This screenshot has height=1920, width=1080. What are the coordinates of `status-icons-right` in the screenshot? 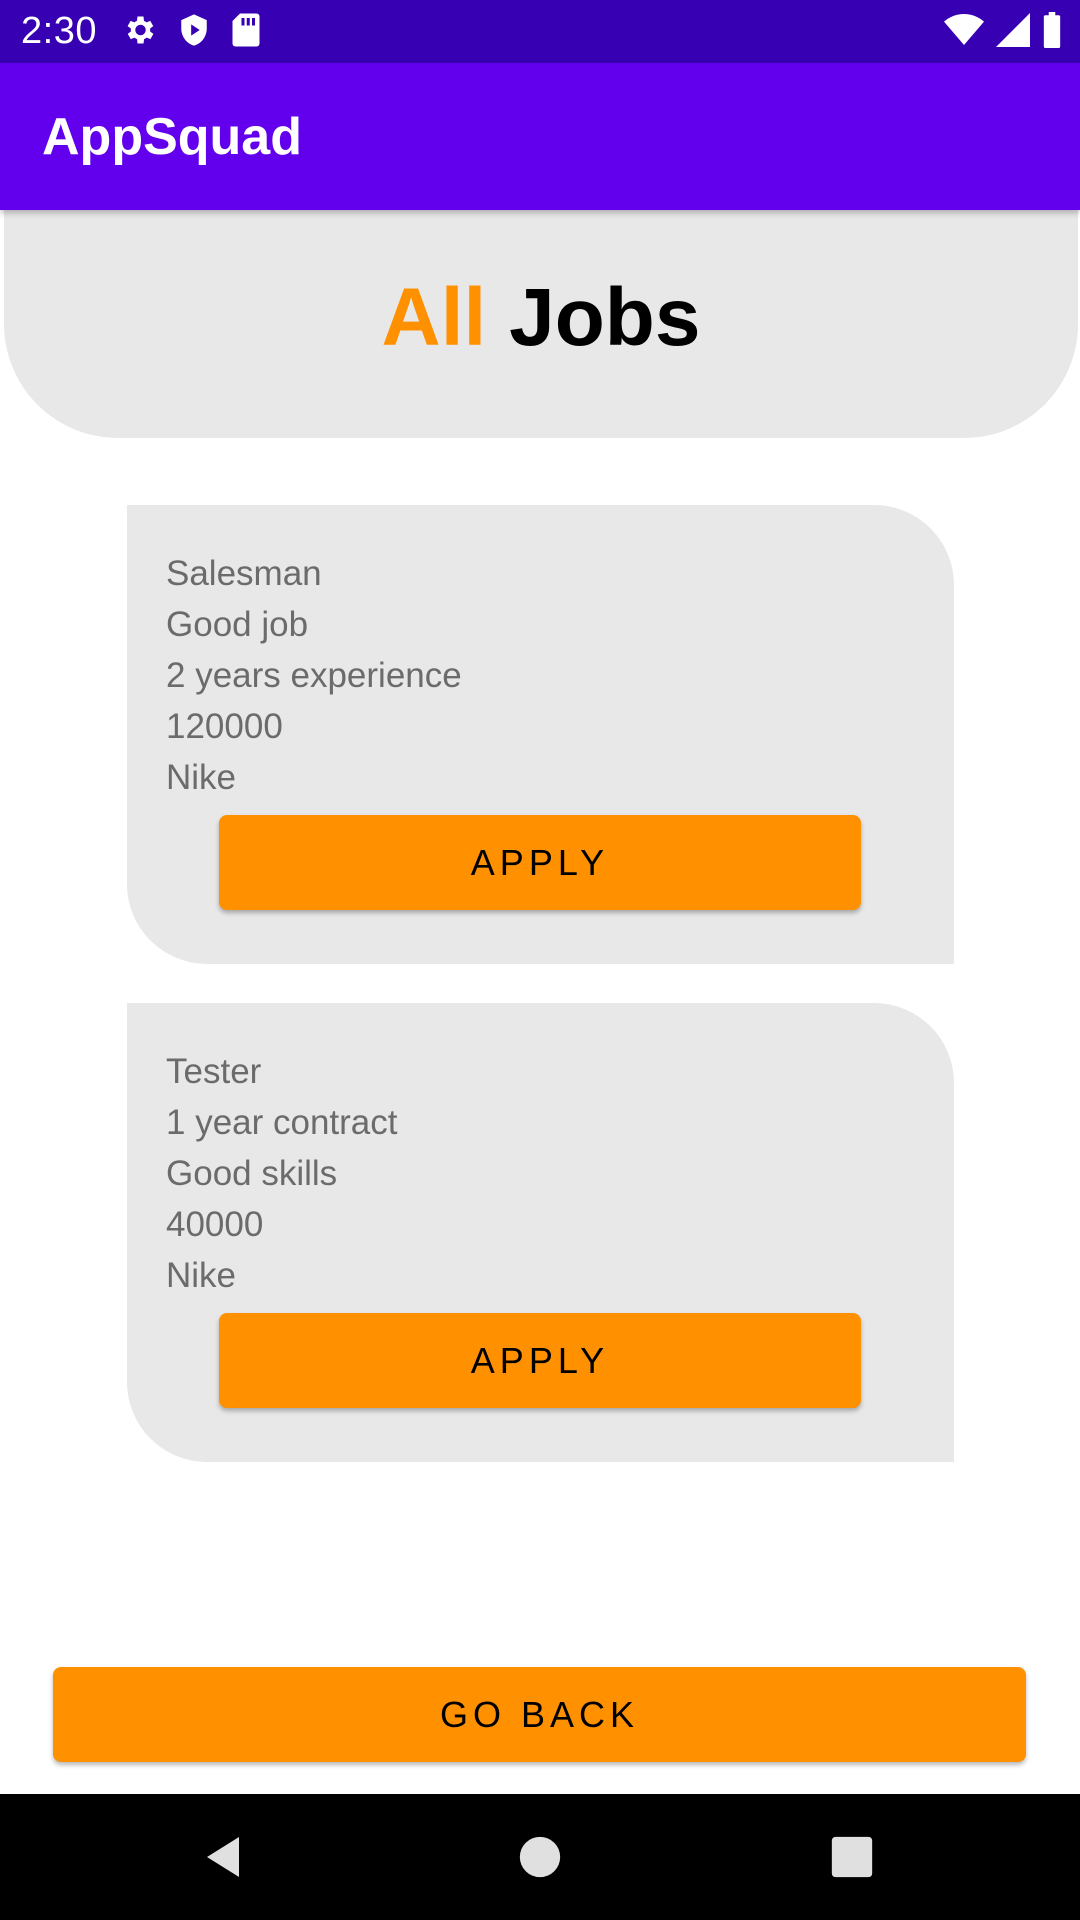 It's located at (1003, 32).